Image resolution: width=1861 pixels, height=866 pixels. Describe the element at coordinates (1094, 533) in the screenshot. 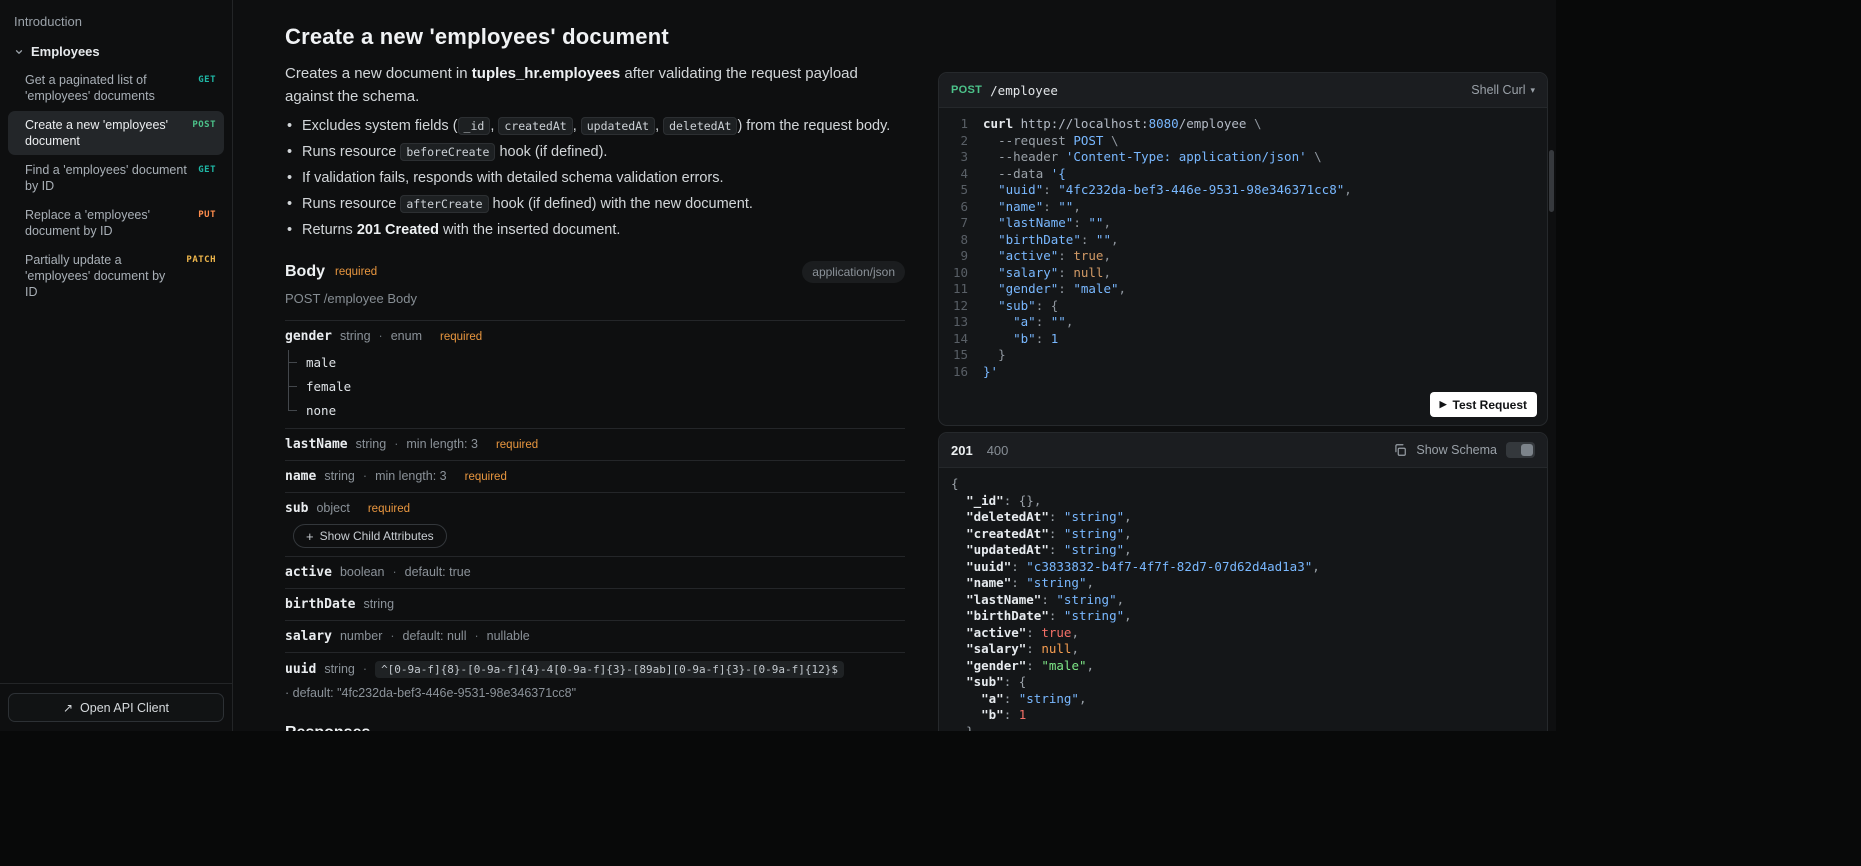

I see `code-token: "string"` at that location.